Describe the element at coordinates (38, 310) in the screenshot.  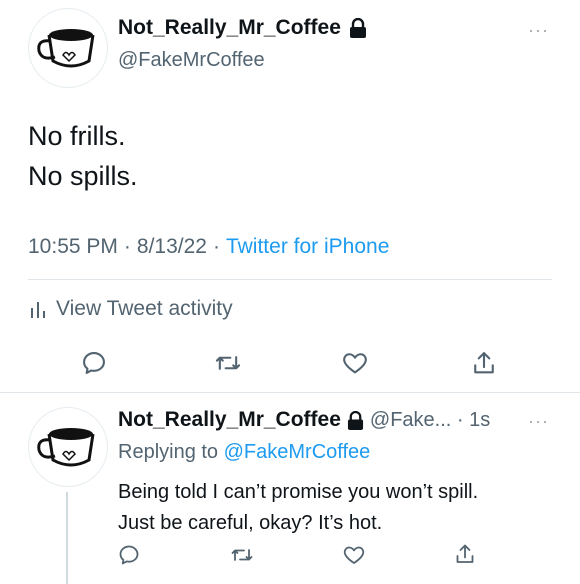
I see `bar-chart-icon` at that location.